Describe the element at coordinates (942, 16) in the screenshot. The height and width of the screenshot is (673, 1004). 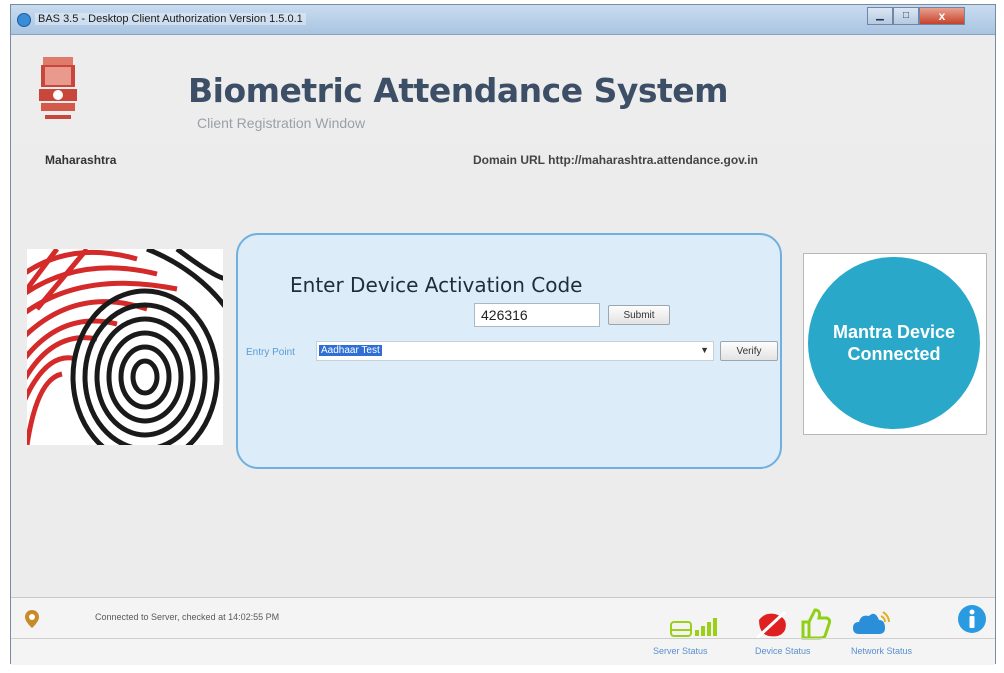
I see `close-button: x` at that location.